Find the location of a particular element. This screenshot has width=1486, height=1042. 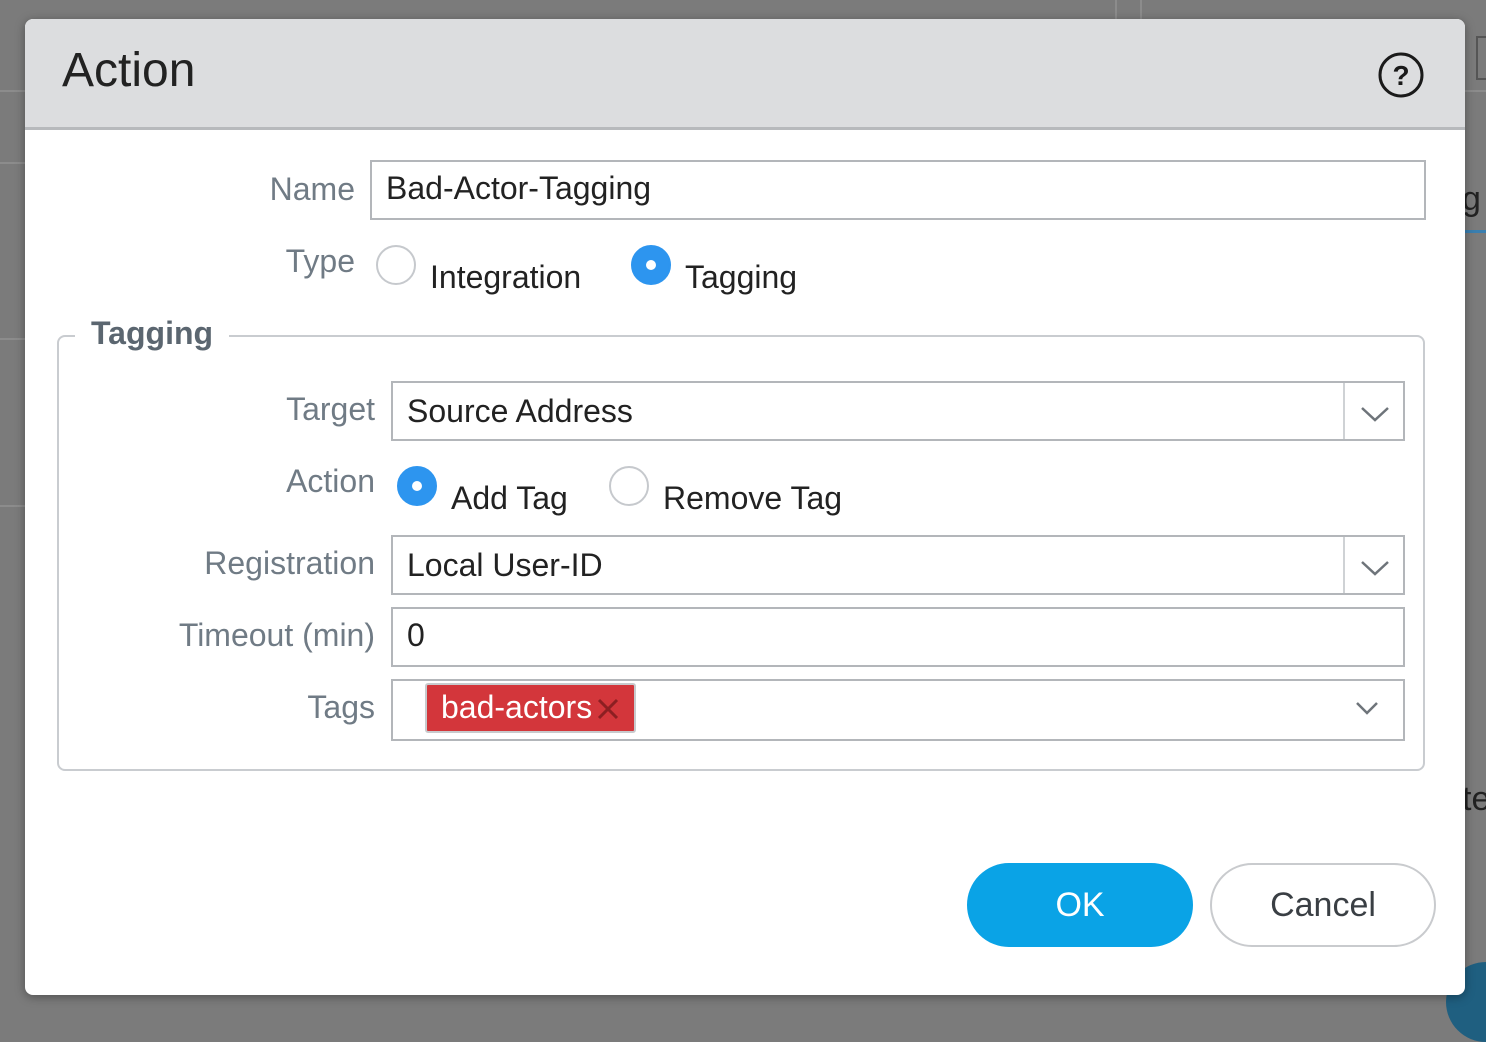

background-text: te is located at coordinates (1474, 799).